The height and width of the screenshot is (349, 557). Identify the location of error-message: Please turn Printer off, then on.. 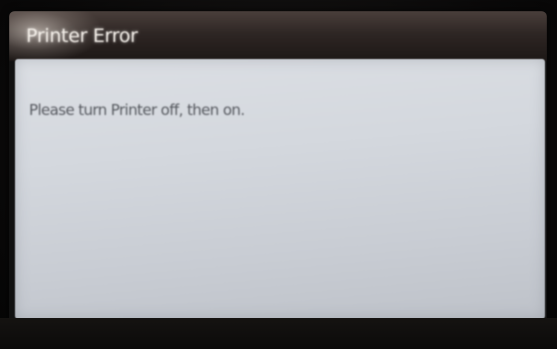
(137, 110).